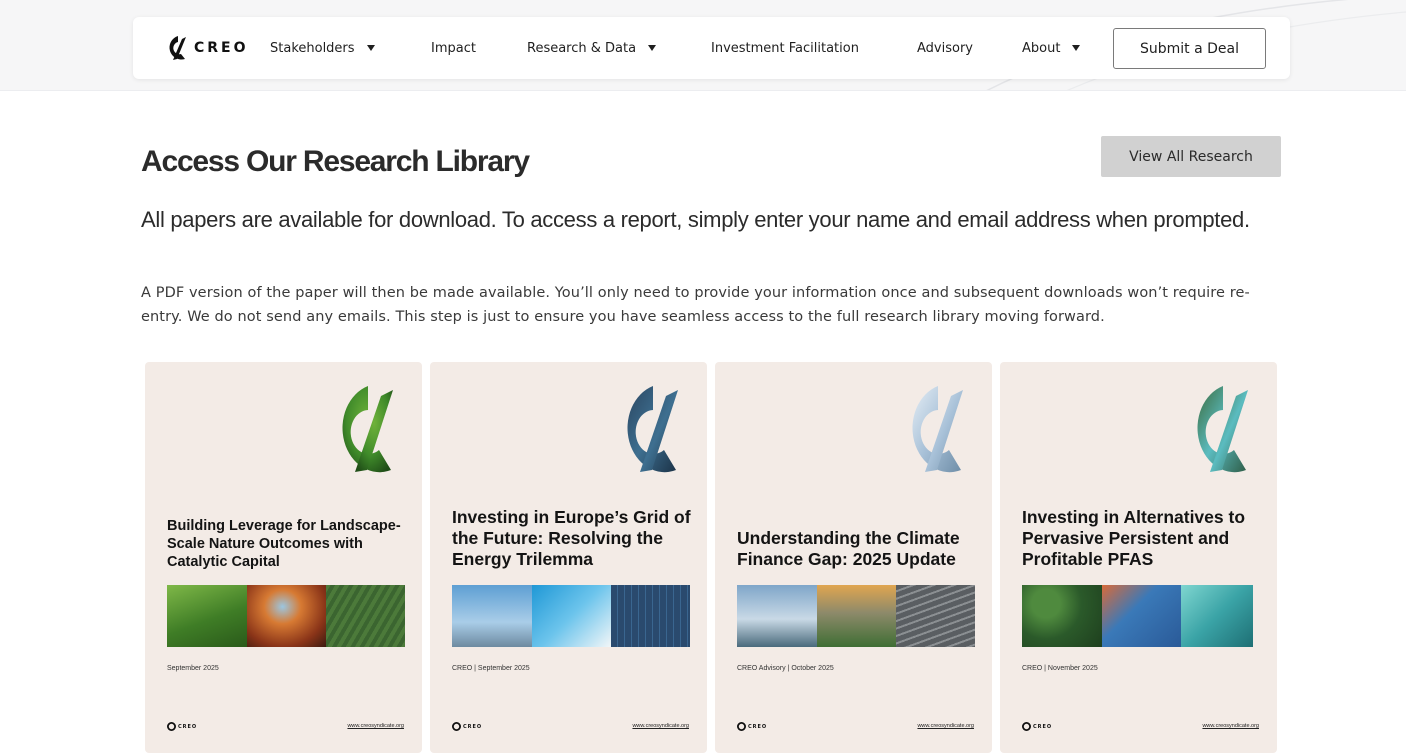 This screenshot has width=1406, height=755. I want to click on nav-stakeholders: Stakeholders, so click(322, 48).